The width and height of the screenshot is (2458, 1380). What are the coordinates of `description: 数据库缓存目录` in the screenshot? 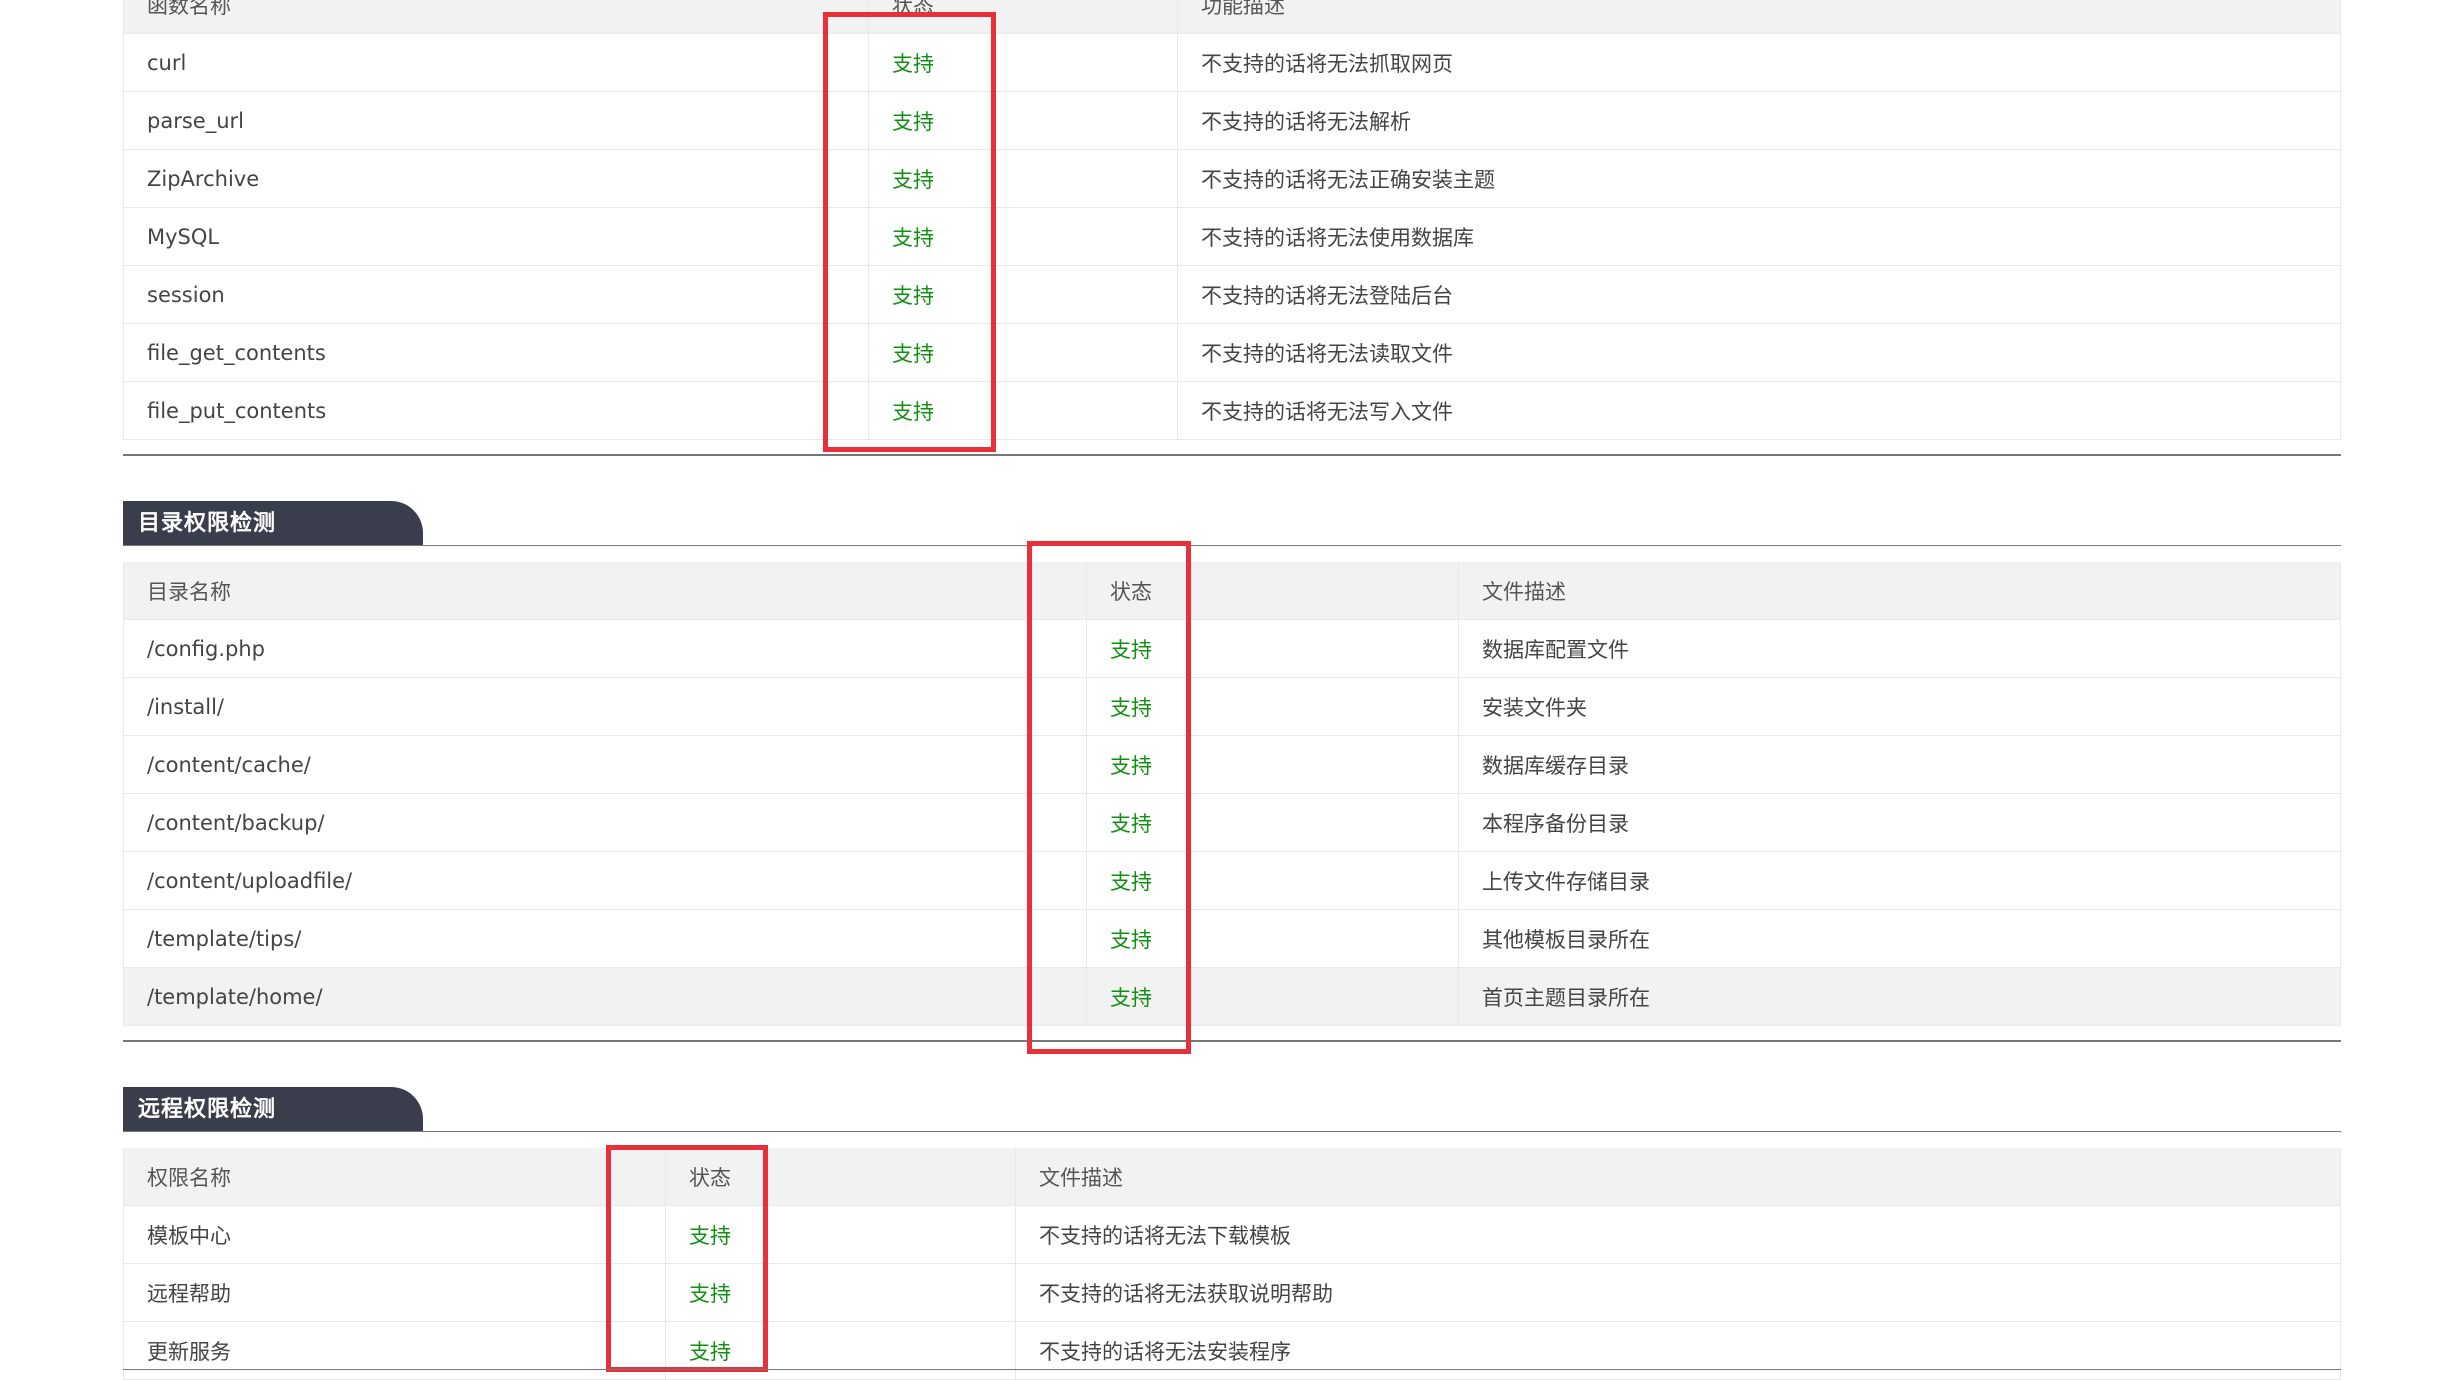 It's located at (1899, 764).